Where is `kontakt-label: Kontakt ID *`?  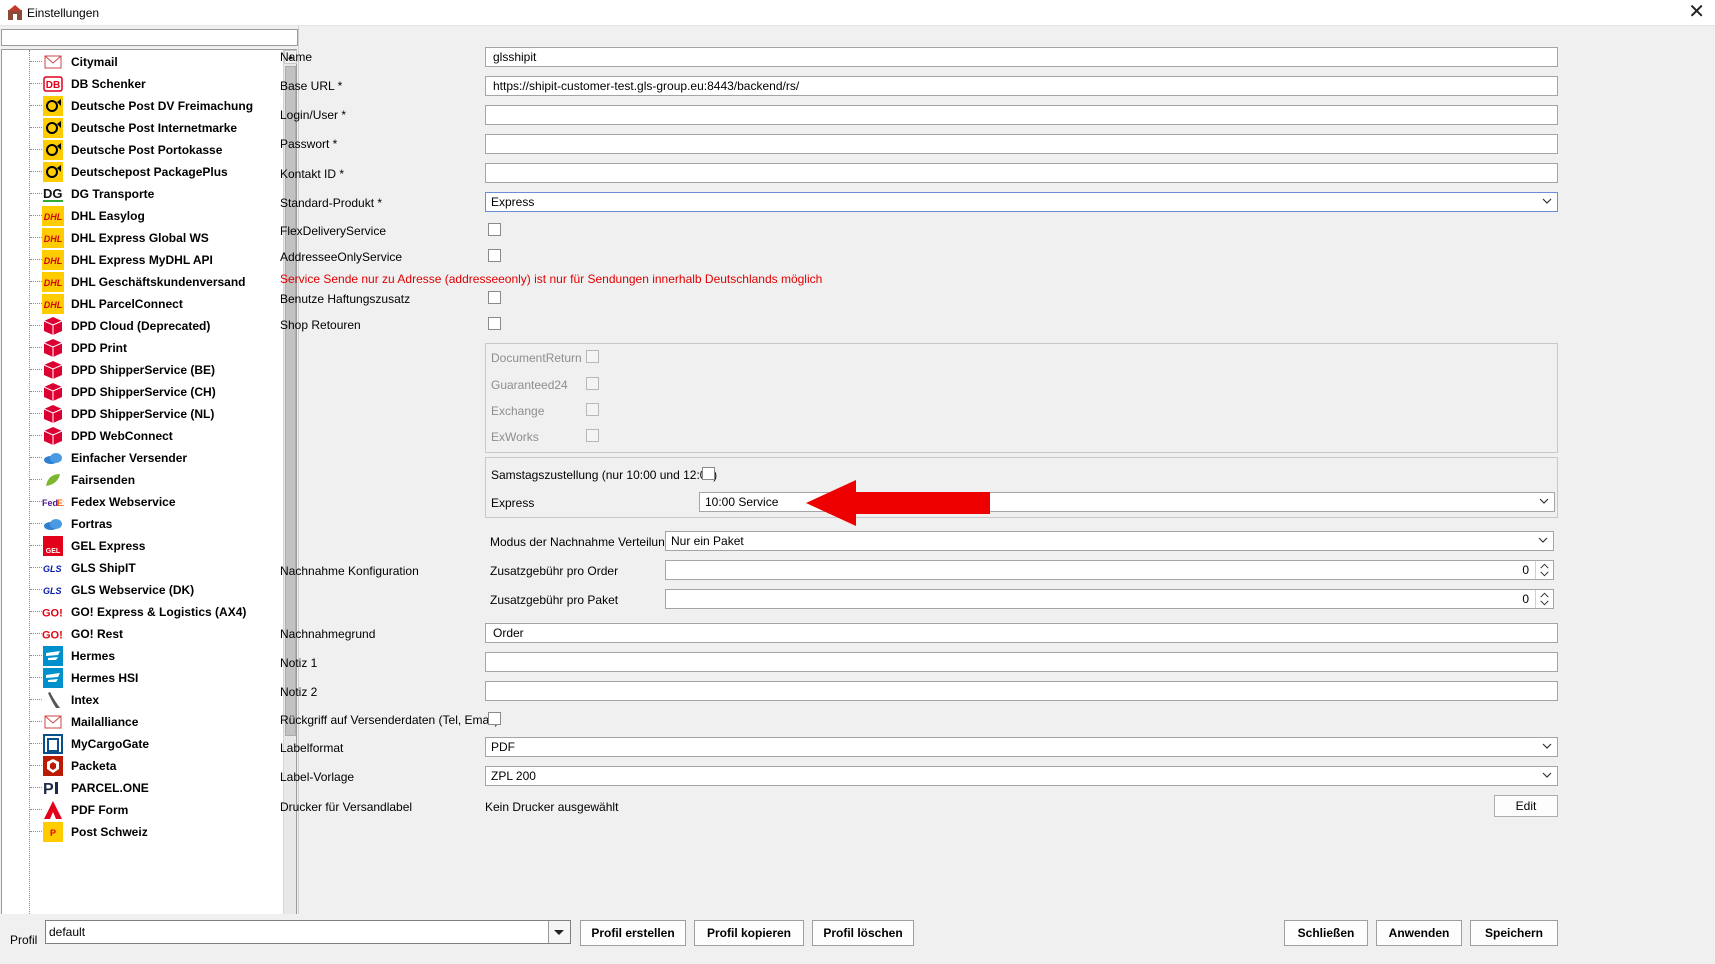 kontakt-label: Kontakt ID * is located at coordinates (312, 174).